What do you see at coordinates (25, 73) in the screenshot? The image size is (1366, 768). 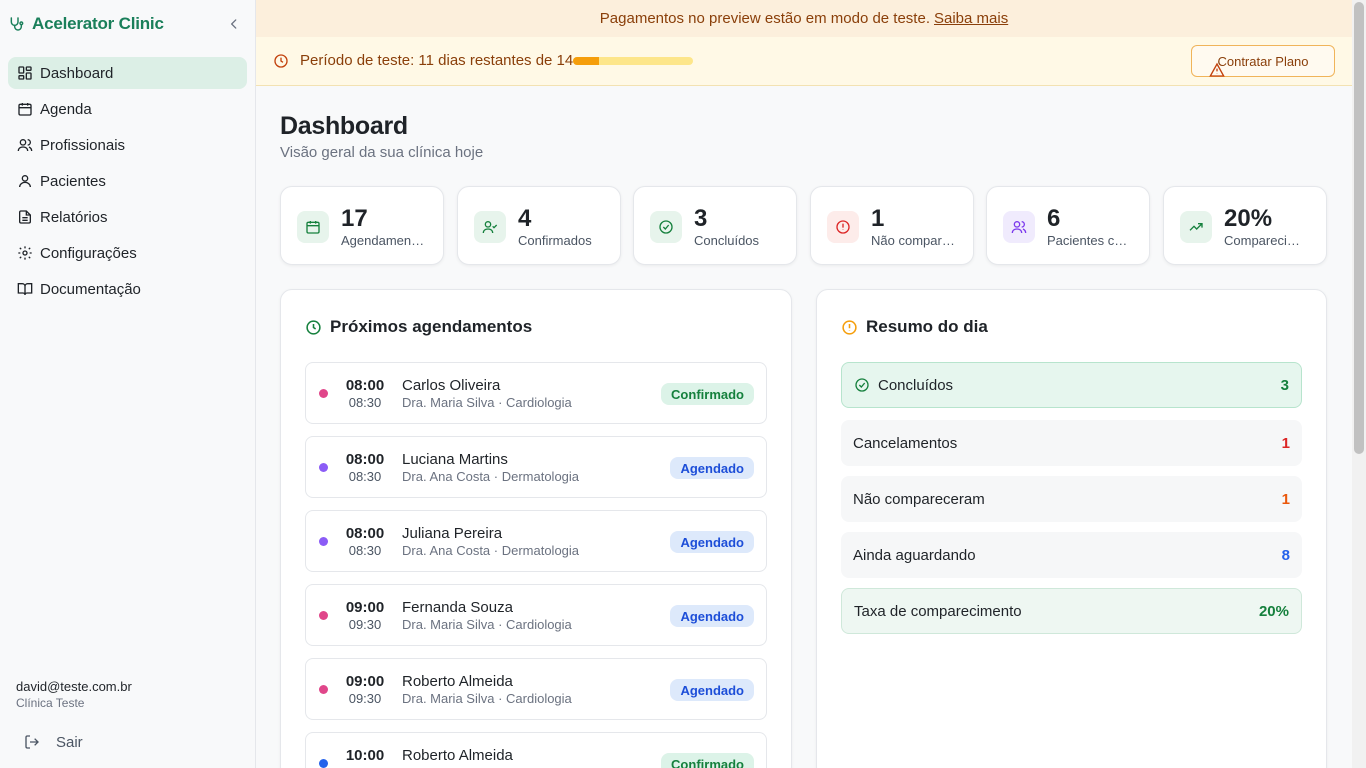 I see `layout-dashboard-icon` at bounding box center [25, 73].